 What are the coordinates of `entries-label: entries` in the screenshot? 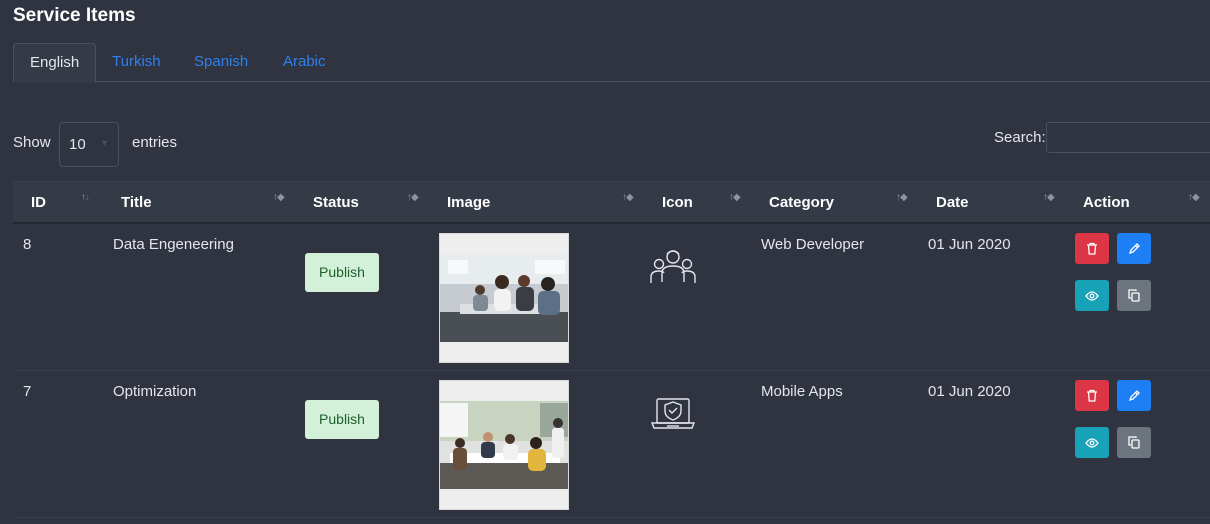 It's located at (155, 142).